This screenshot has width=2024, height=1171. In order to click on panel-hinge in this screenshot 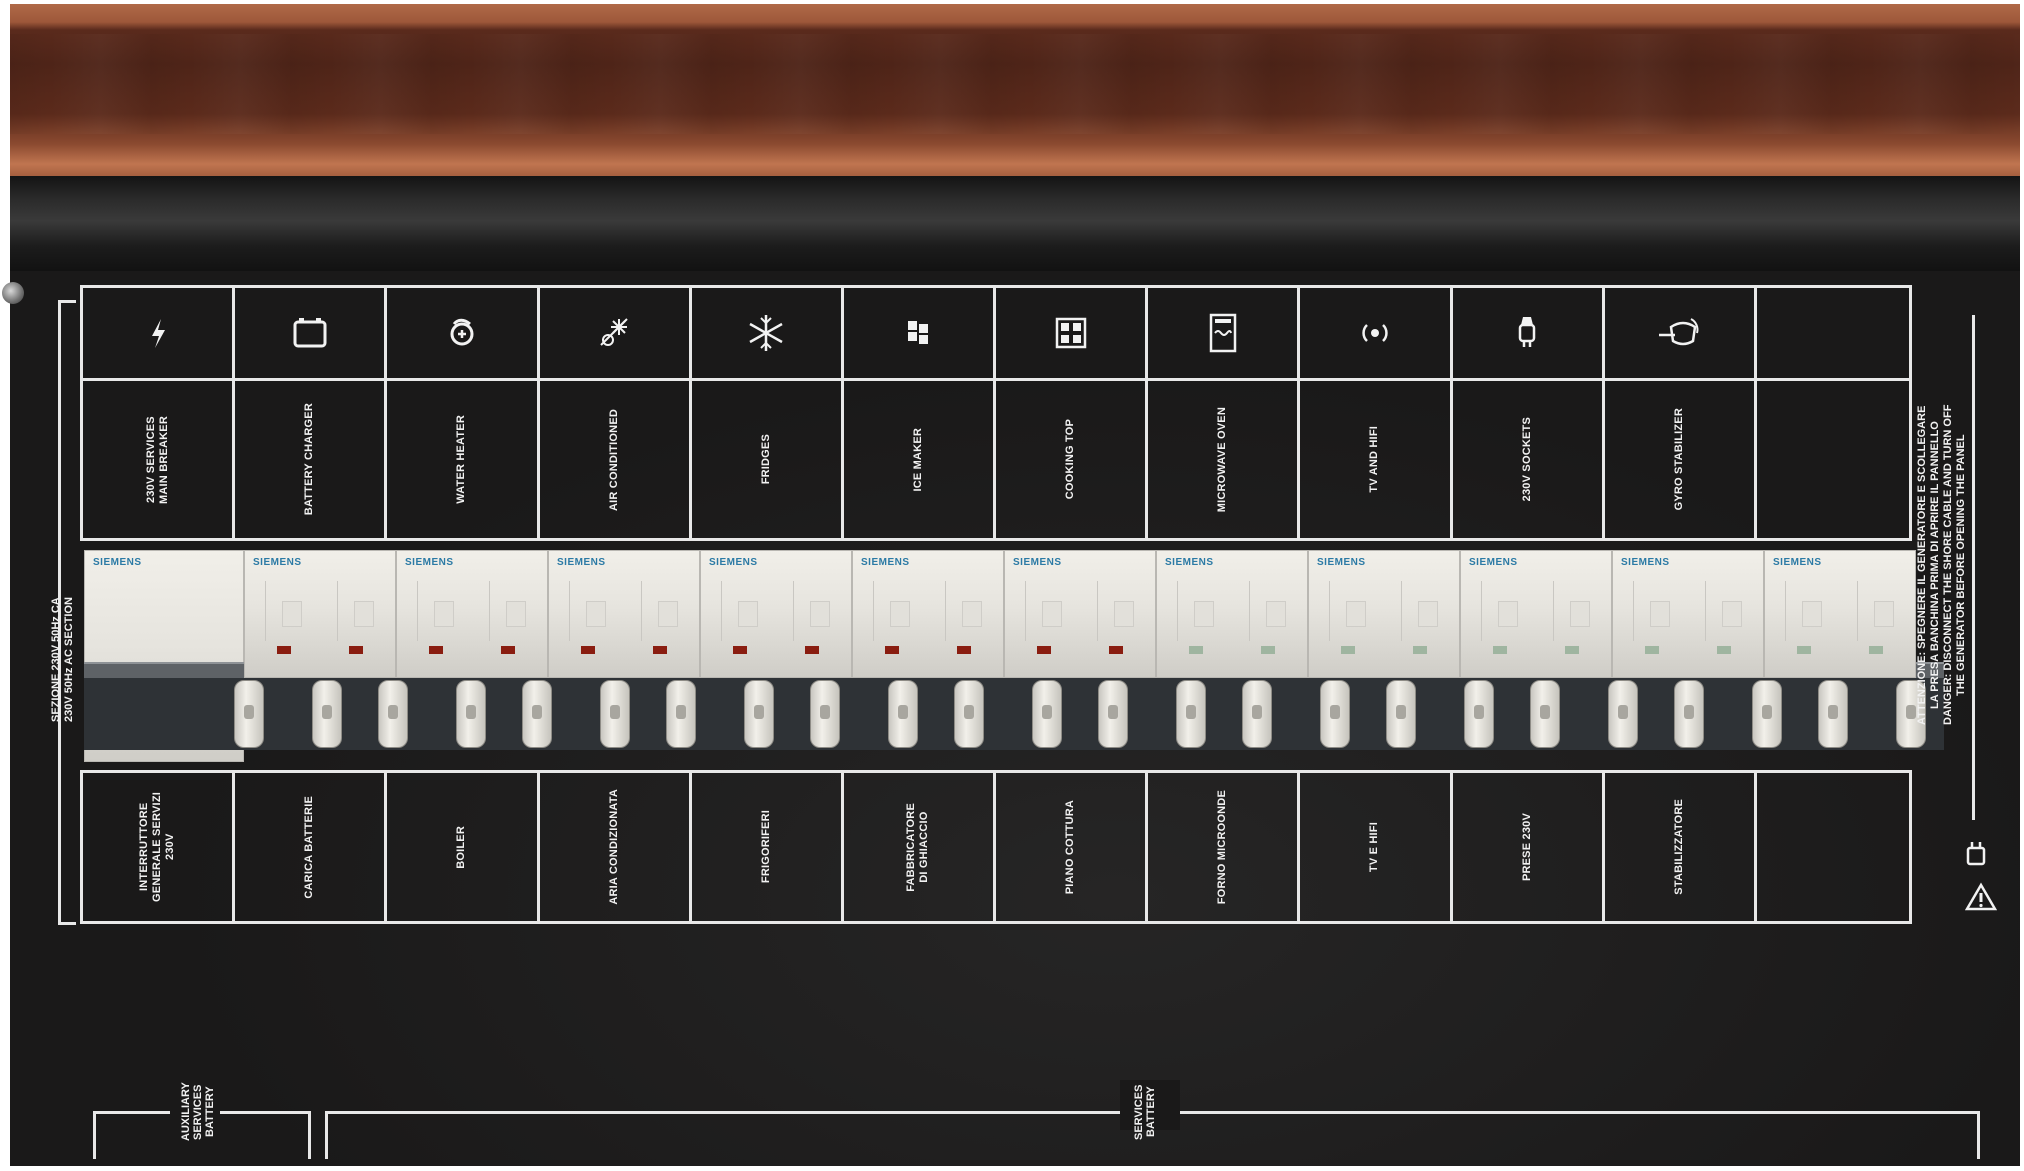, I will do `click(1015, 223)`.